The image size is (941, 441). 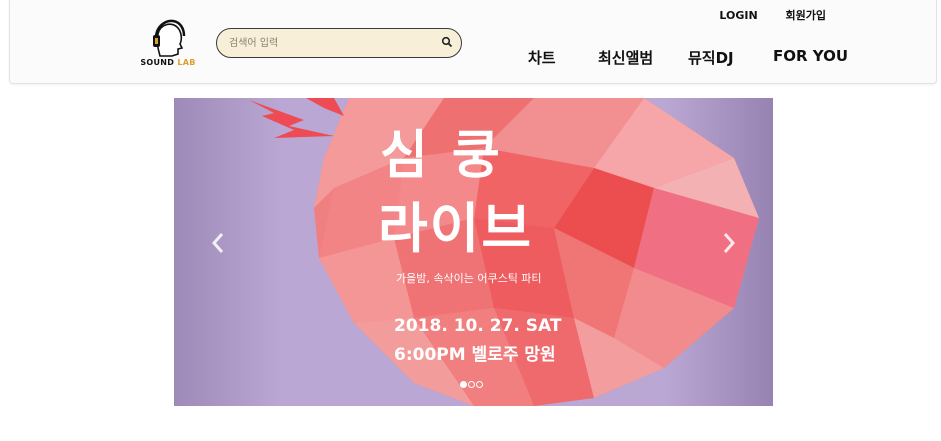 What do you see at coordinates (218, 243) in the screenshot?
I see `chevron-left-icon` at bounding box center [218, 243].